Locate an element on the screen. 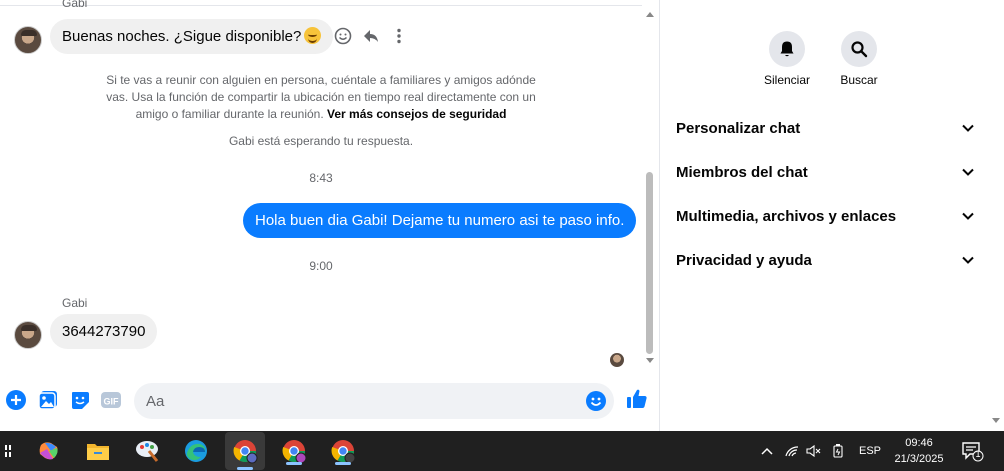  mute-action: Silenciar is located at coordinates (787, 59).